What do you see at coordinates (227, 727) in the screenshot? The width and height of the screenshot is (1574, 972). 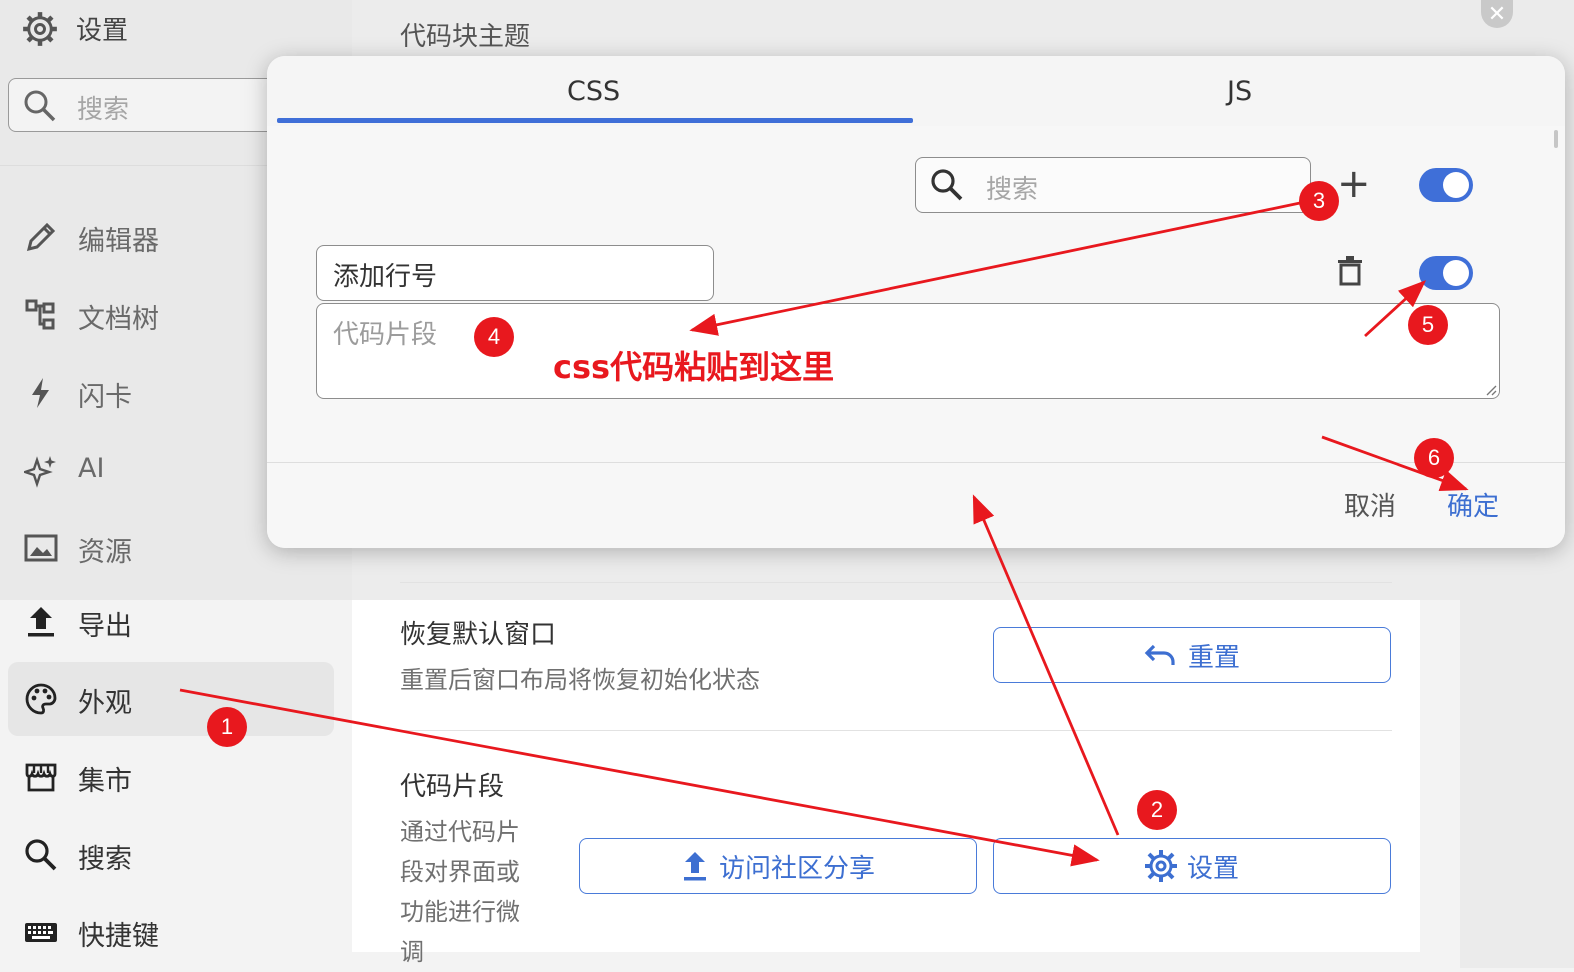 I see `step-marker-1: 1` at bounding box center [227, 727].